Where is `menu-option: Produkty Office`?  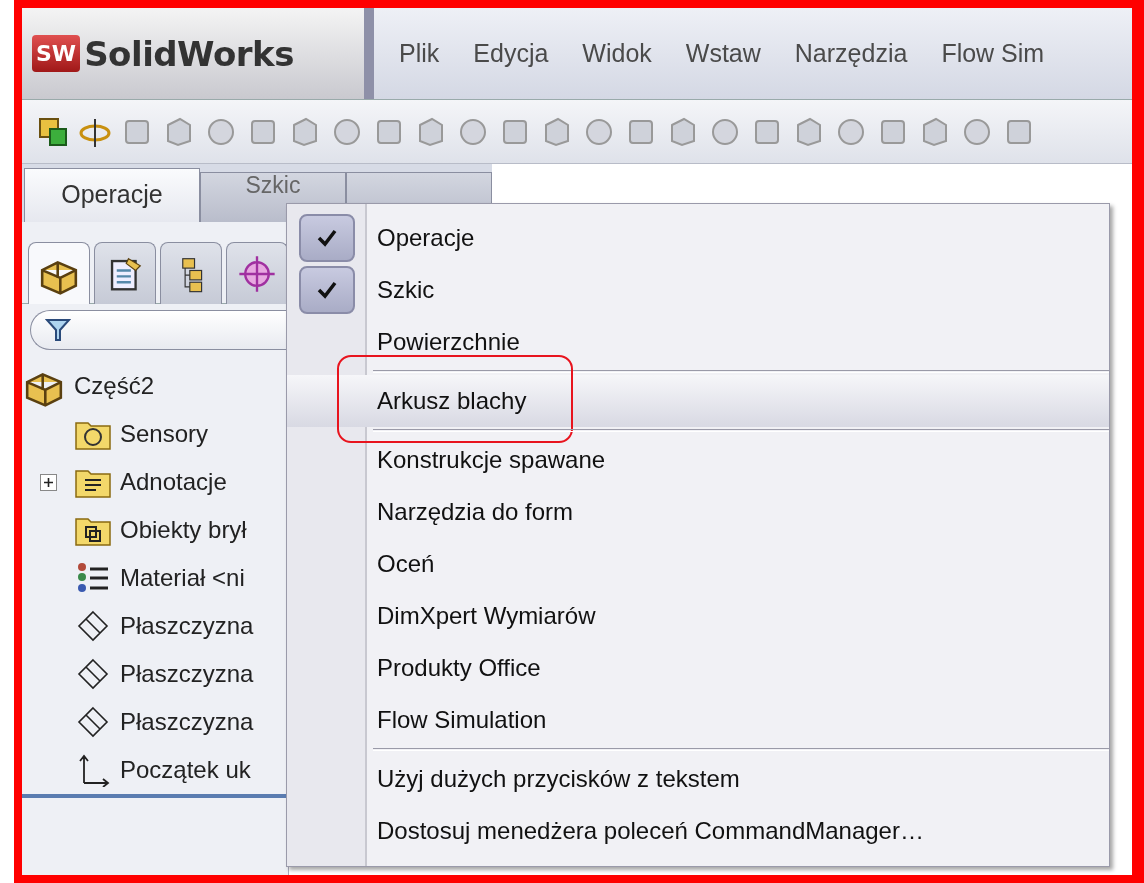 menu-option: Produkty Office is located at coordinates (698, 668).